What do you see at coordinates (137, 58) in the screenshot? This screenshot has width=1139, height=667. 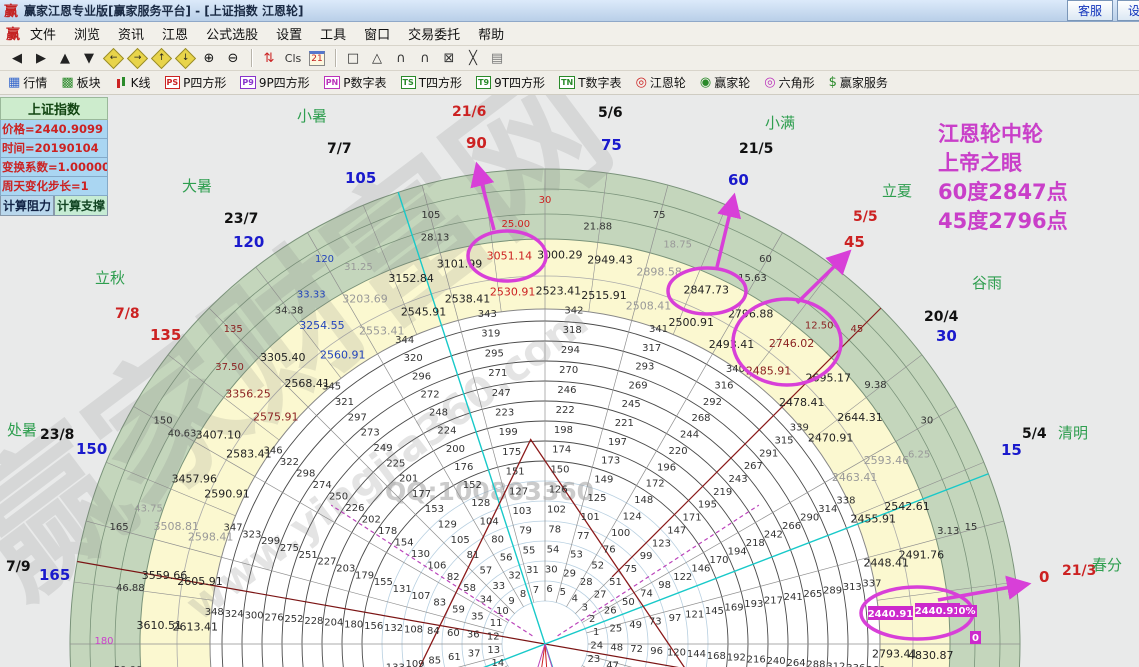 I see `pan-right-icon: →` at bounding box center [137, 58].